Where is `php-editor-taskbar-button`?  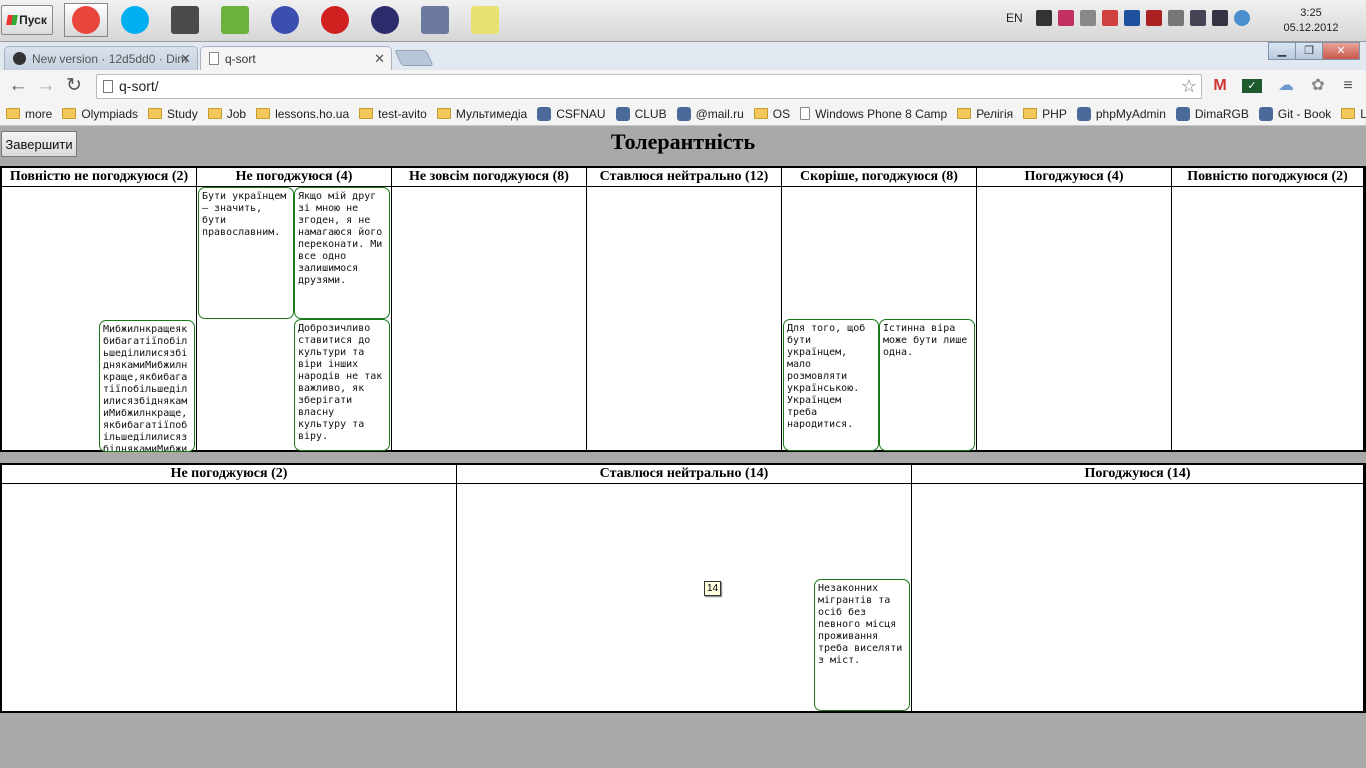
php-editor-taskbar-button is located at coordinates (435, 20).